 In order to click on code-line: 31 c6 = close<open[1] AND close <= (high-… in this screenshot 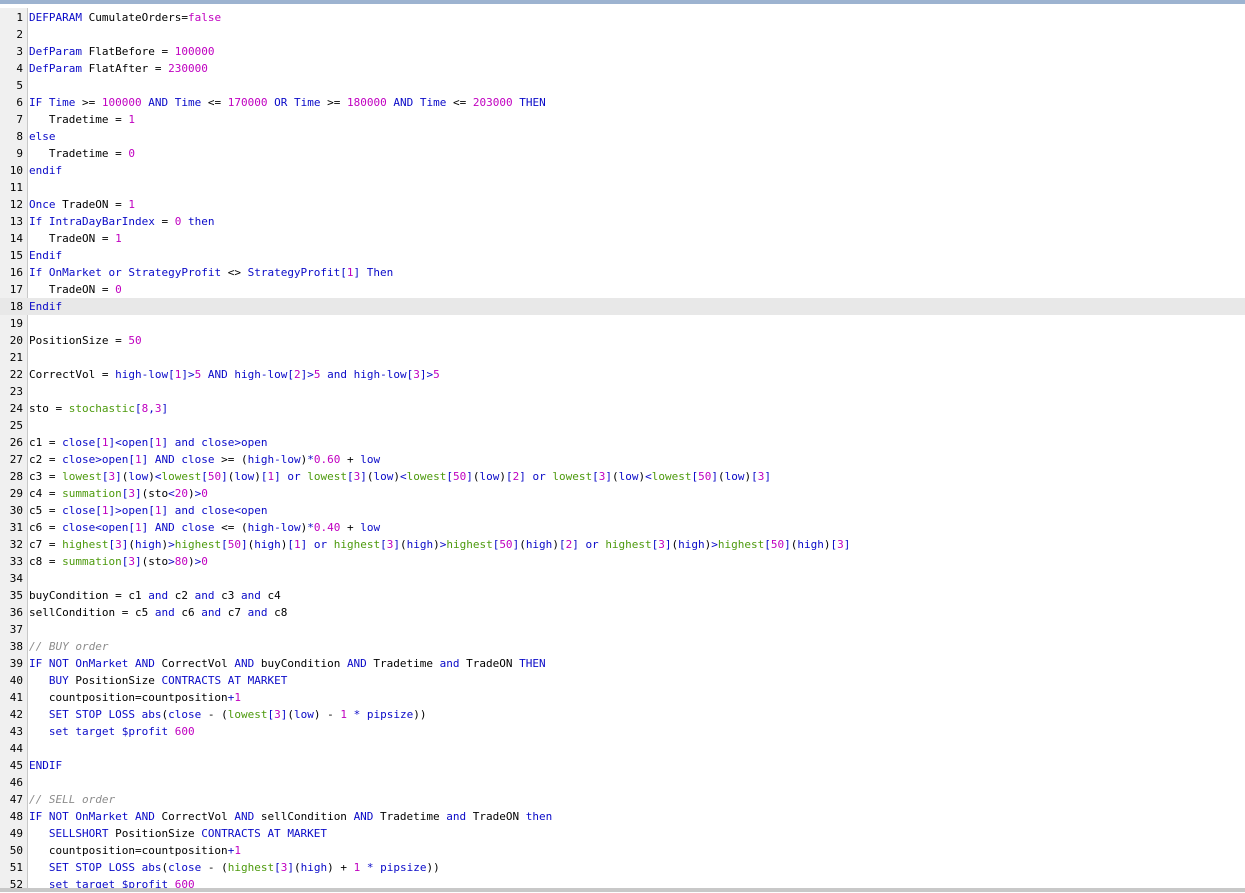, I will do `click(622, 527)`.